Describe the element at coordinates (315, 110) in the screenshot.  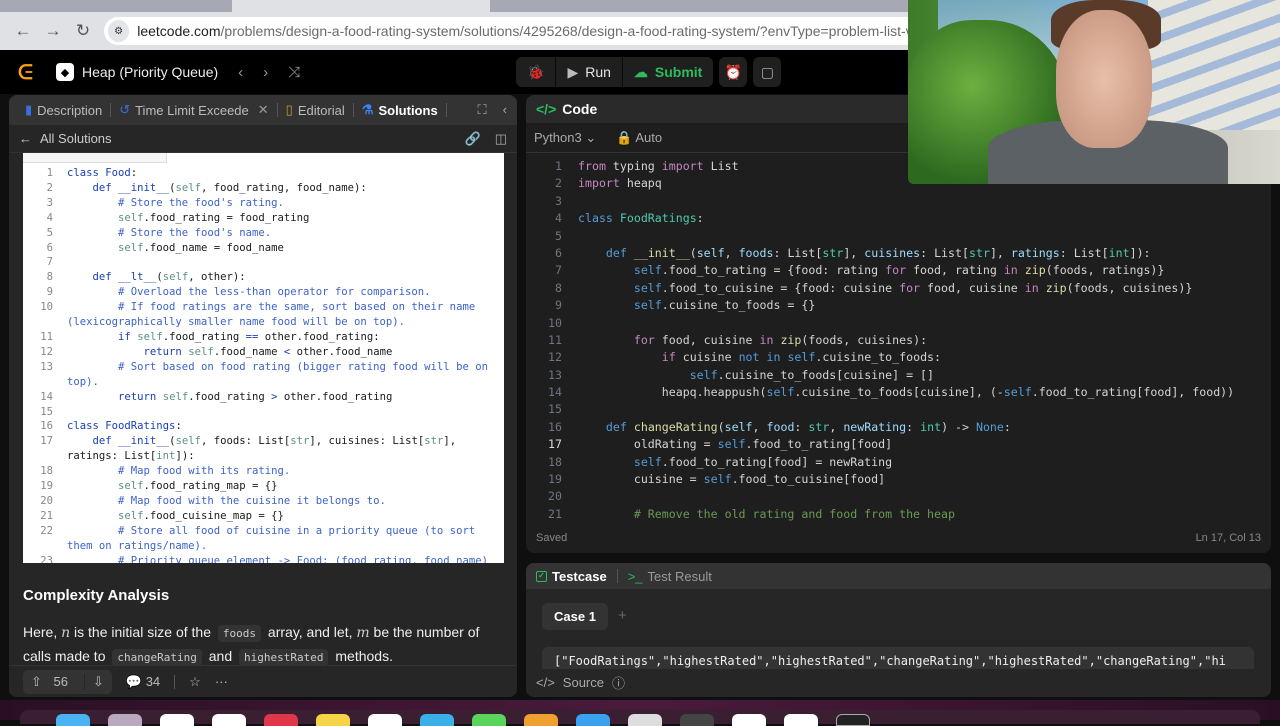
I see `tab-editorial: ▯ Editorial` at that location.